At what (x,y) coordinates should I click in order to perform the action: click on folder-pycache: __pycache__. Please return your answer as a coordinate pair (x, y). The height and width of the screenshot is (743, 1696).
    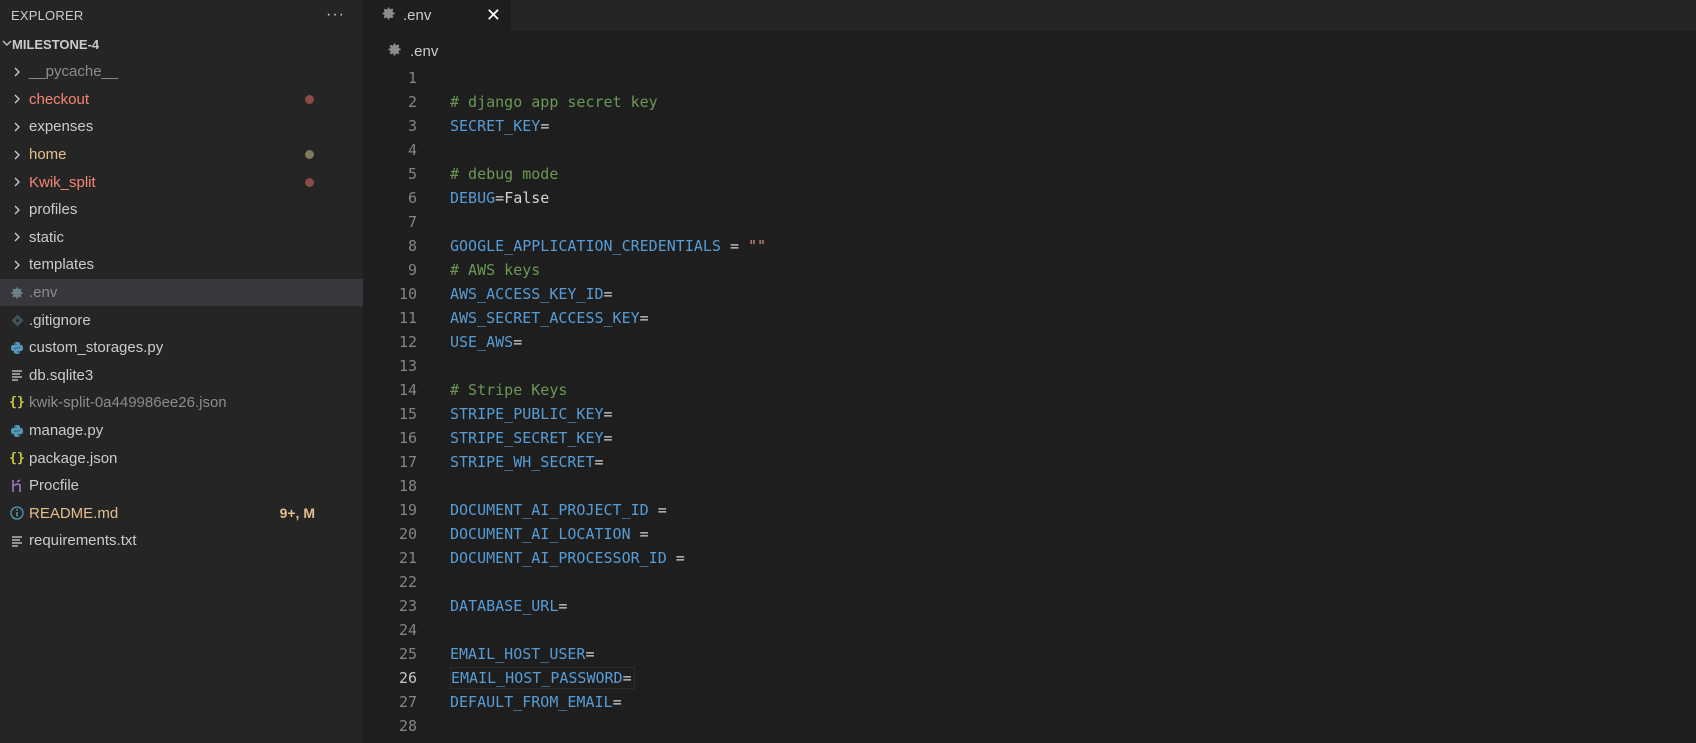
    Looking at the image, I should click on (181, 72).